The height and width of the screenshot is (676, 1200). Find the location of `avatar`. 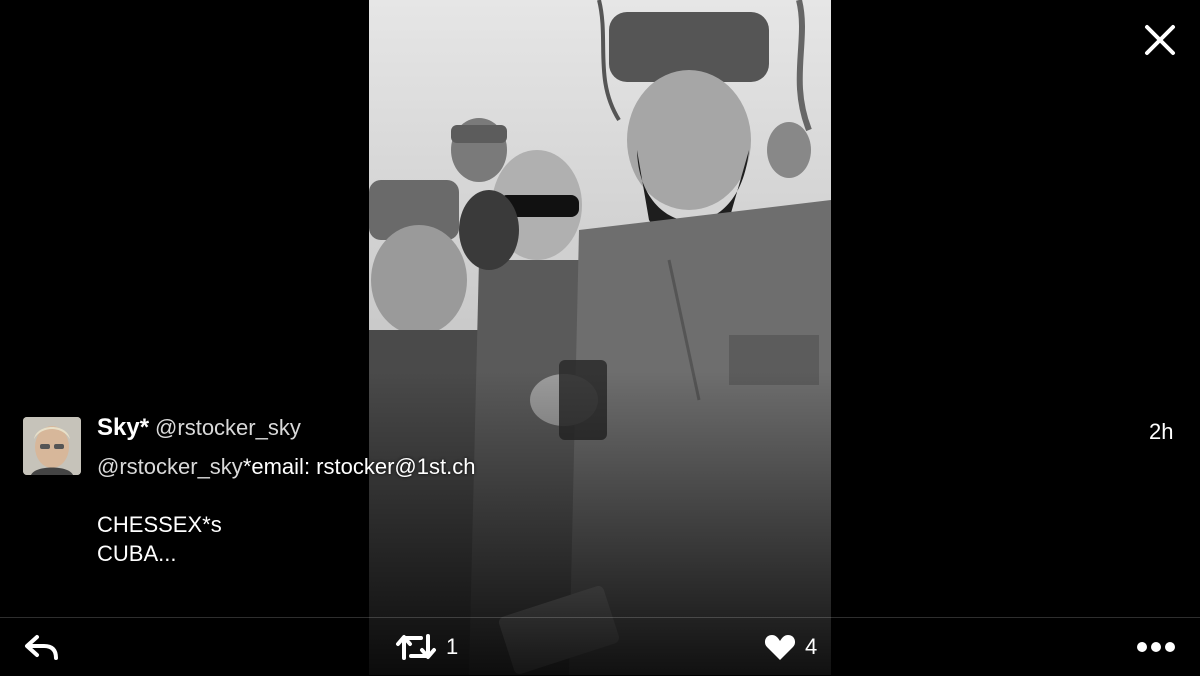

avatar is located at coordinates (52, 446).